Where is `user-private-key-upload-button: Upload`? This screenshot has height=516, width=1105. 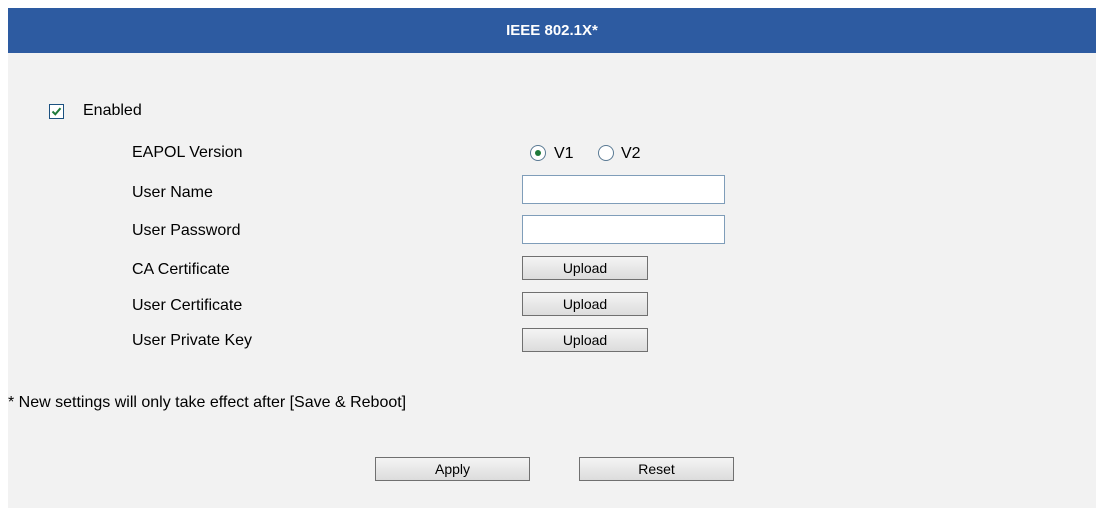 user-private-key-upload-button: Upload is located at coordinates (585, 340).